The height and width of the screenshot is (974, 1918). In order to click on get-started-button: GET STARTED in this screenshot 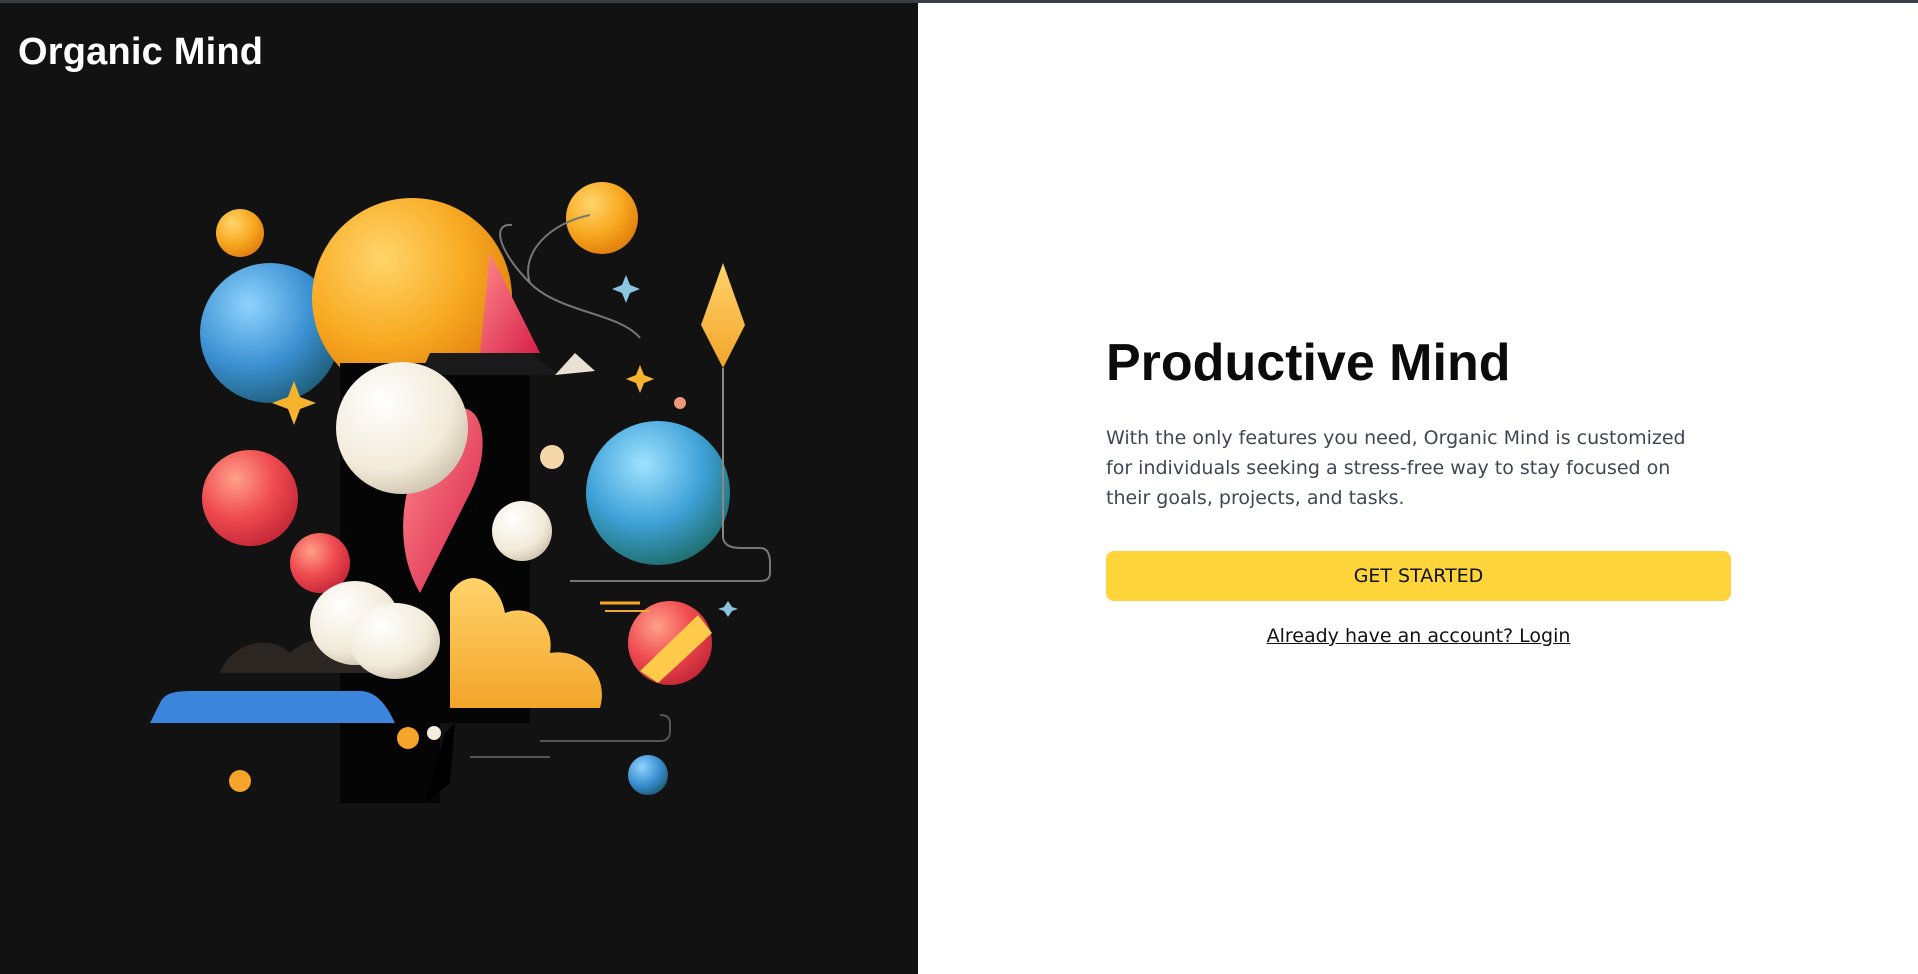, I will do `click(1418, 576)`.